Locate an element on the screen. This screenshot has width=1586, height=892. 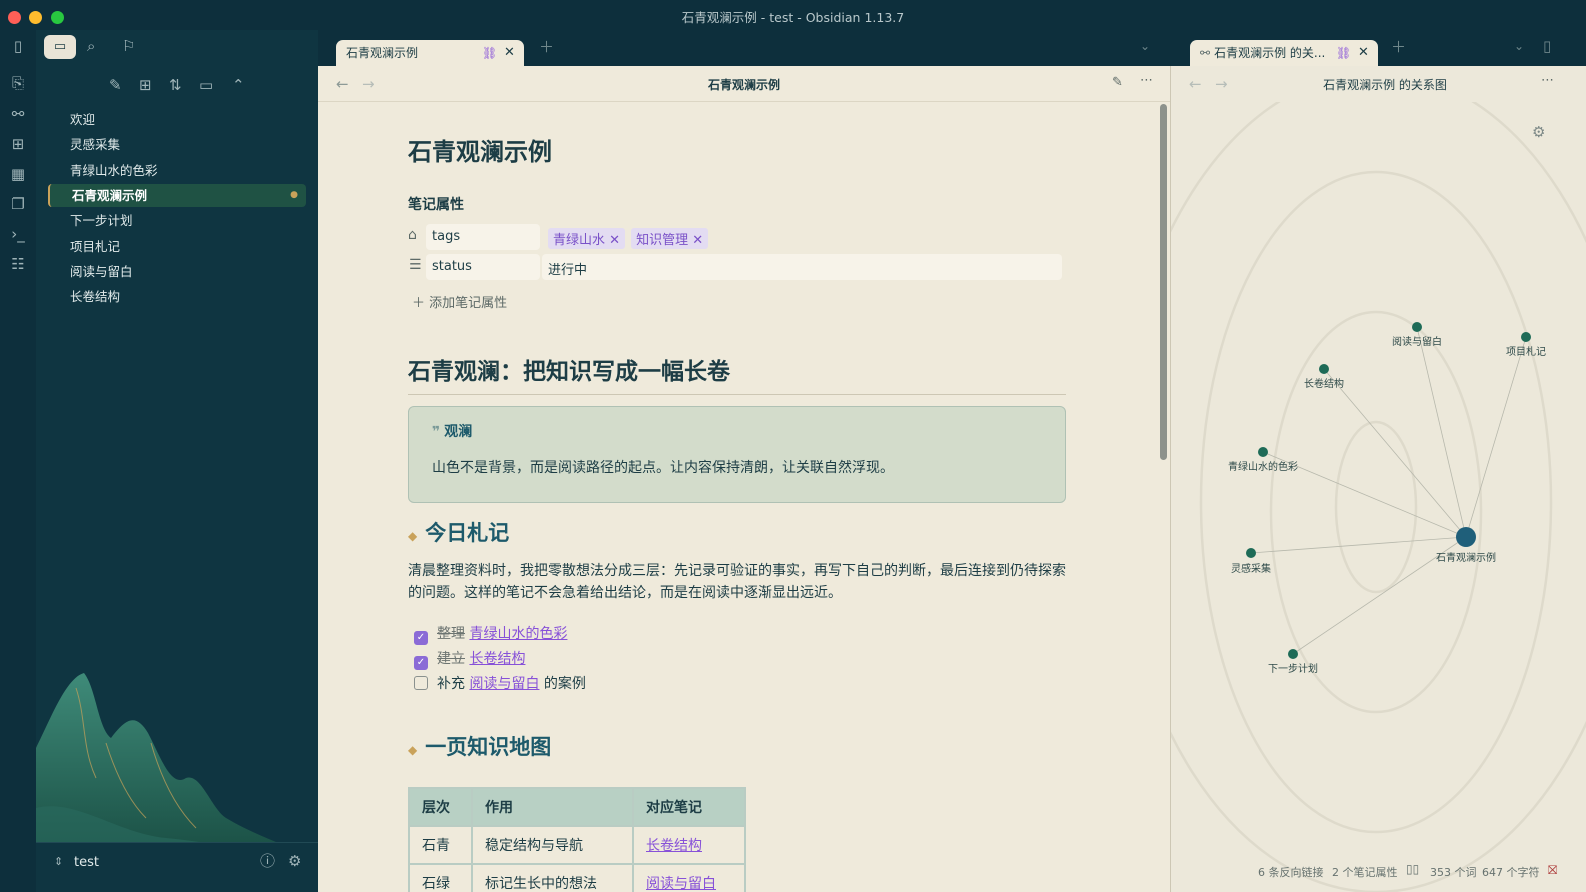
table-header: 层次 is located at coordinates (440, 807).